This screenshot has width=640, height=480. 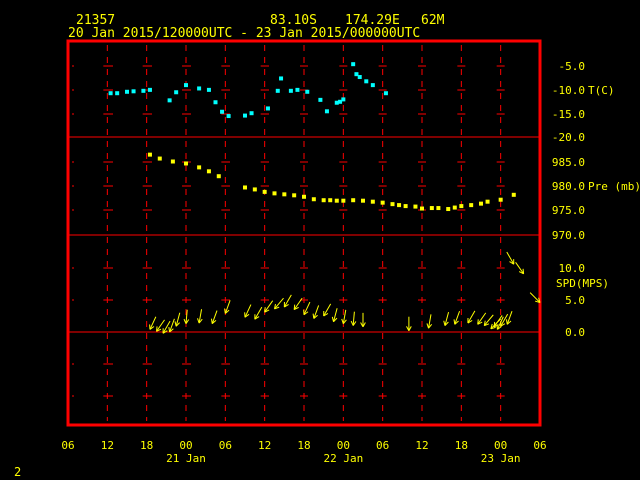 I want to click on pressure-tick-label: 985.0, so click(x=568, y=162).